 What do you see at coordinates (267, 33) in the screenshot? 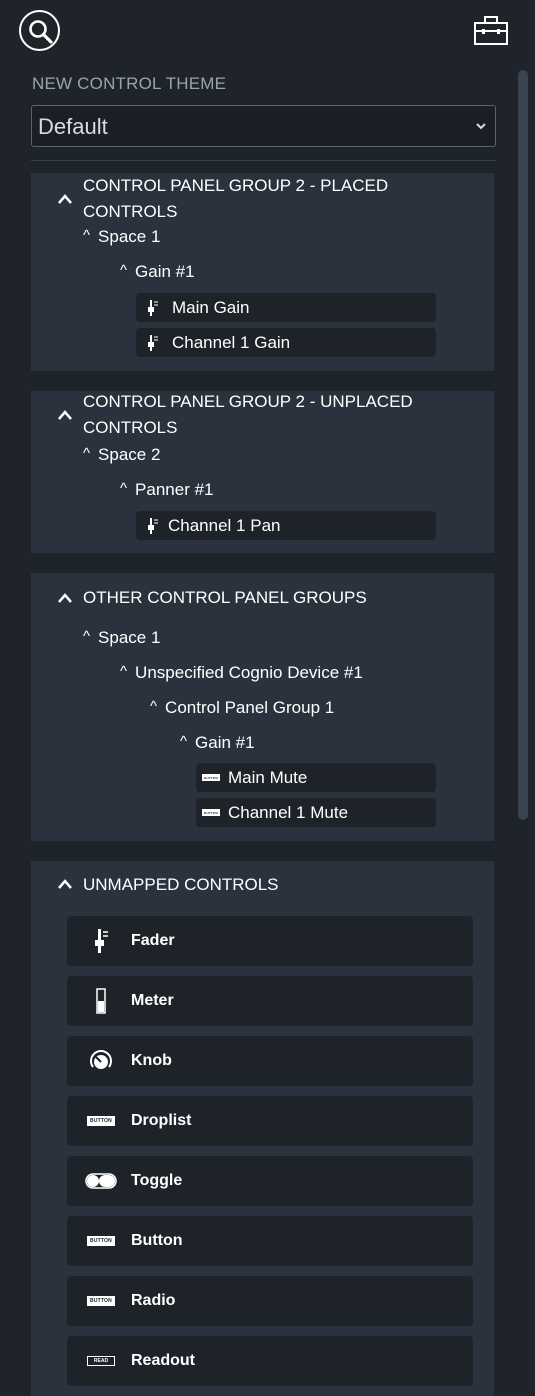
I see `top-toolbar` at bounding box center [267, 33].